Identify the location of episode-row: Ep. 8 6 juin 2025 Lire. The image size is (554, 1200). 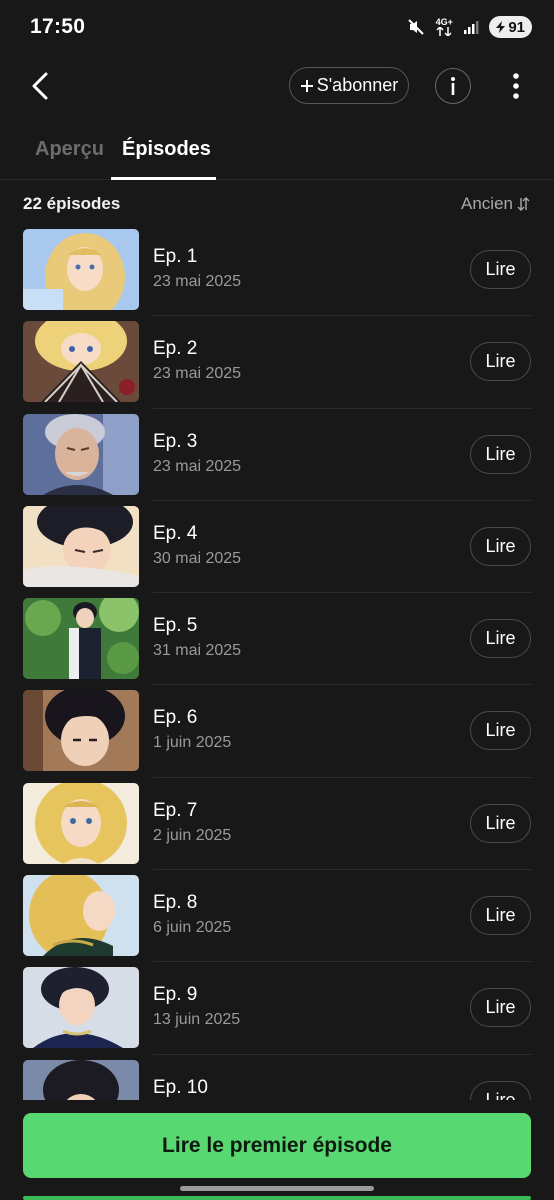
(277, 916).